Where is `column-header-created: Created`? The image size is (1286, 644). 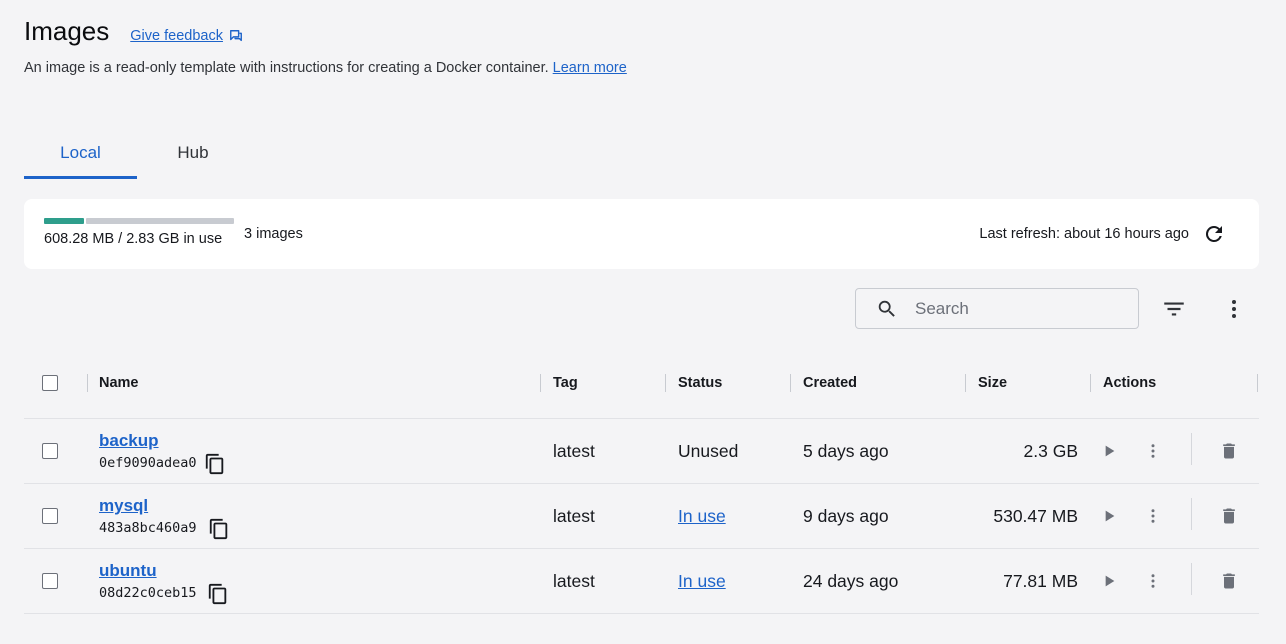
column-header-created: Created is located at coordinates (830, 383).